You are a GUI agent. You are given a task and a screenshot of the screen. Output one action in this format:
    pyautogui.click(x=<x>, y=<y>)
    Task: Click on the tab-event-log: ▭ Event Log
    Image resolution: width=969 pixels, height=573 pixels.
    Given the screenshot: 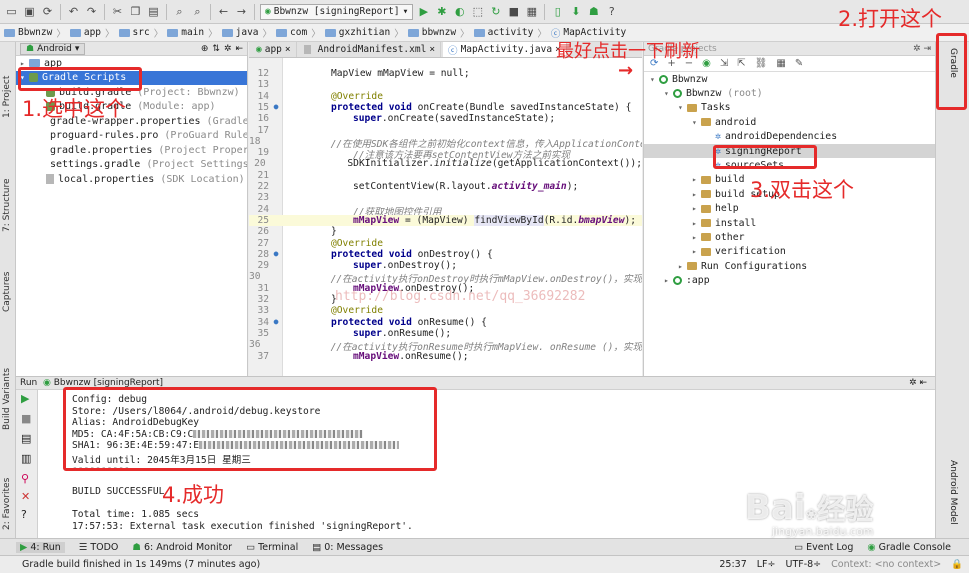 What is the action you would take?
    pyautogui.click(x=823, y=547)
    